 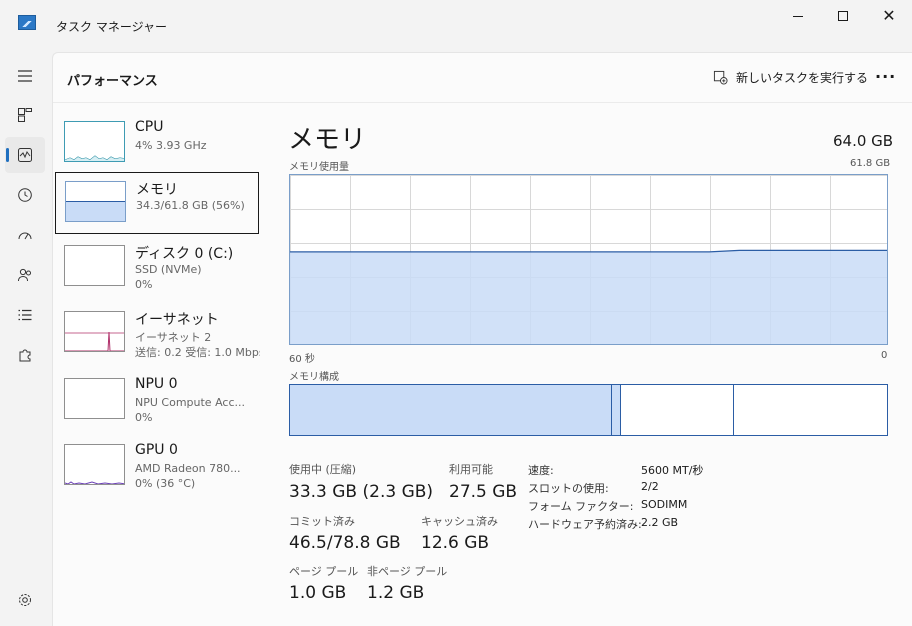 I want to click on nav-app-history, so click(x=25, y=195).